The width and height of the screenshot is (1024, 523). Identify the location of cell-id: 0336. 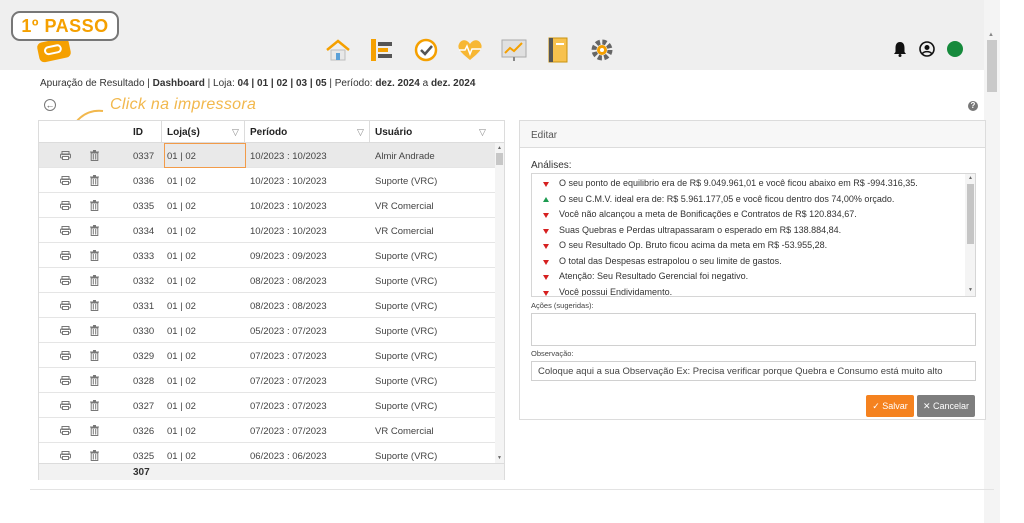
(144, 181).